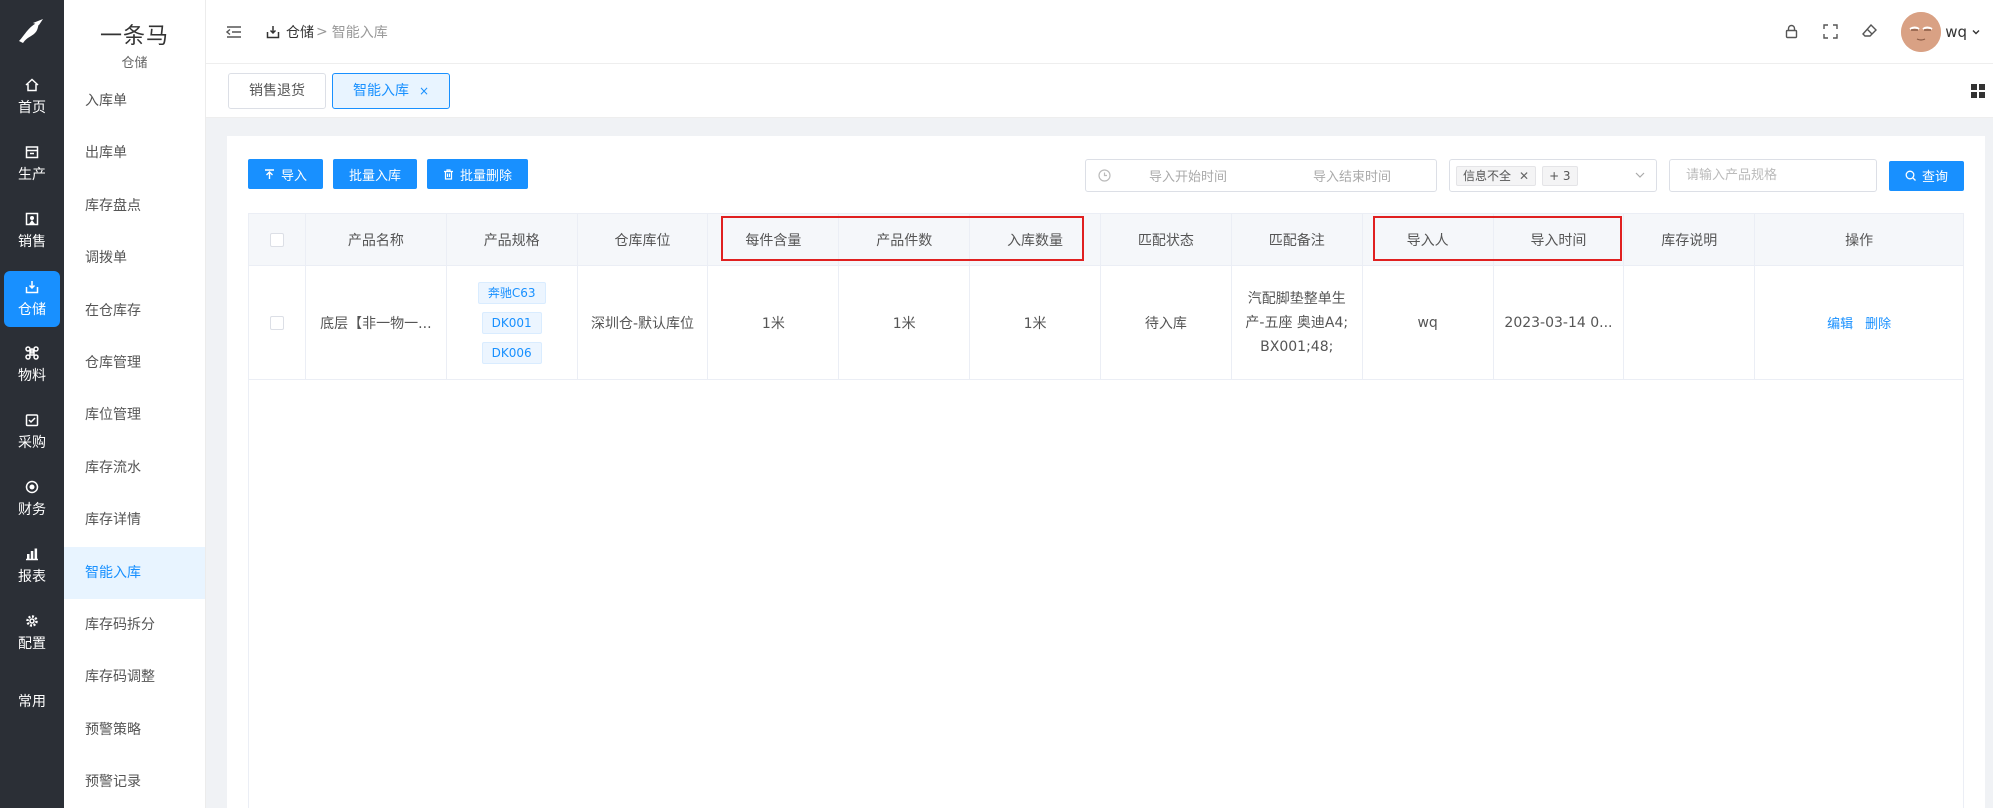  I want to click on sidebar-item-outbound-order: 出库单, so click(134, 153).